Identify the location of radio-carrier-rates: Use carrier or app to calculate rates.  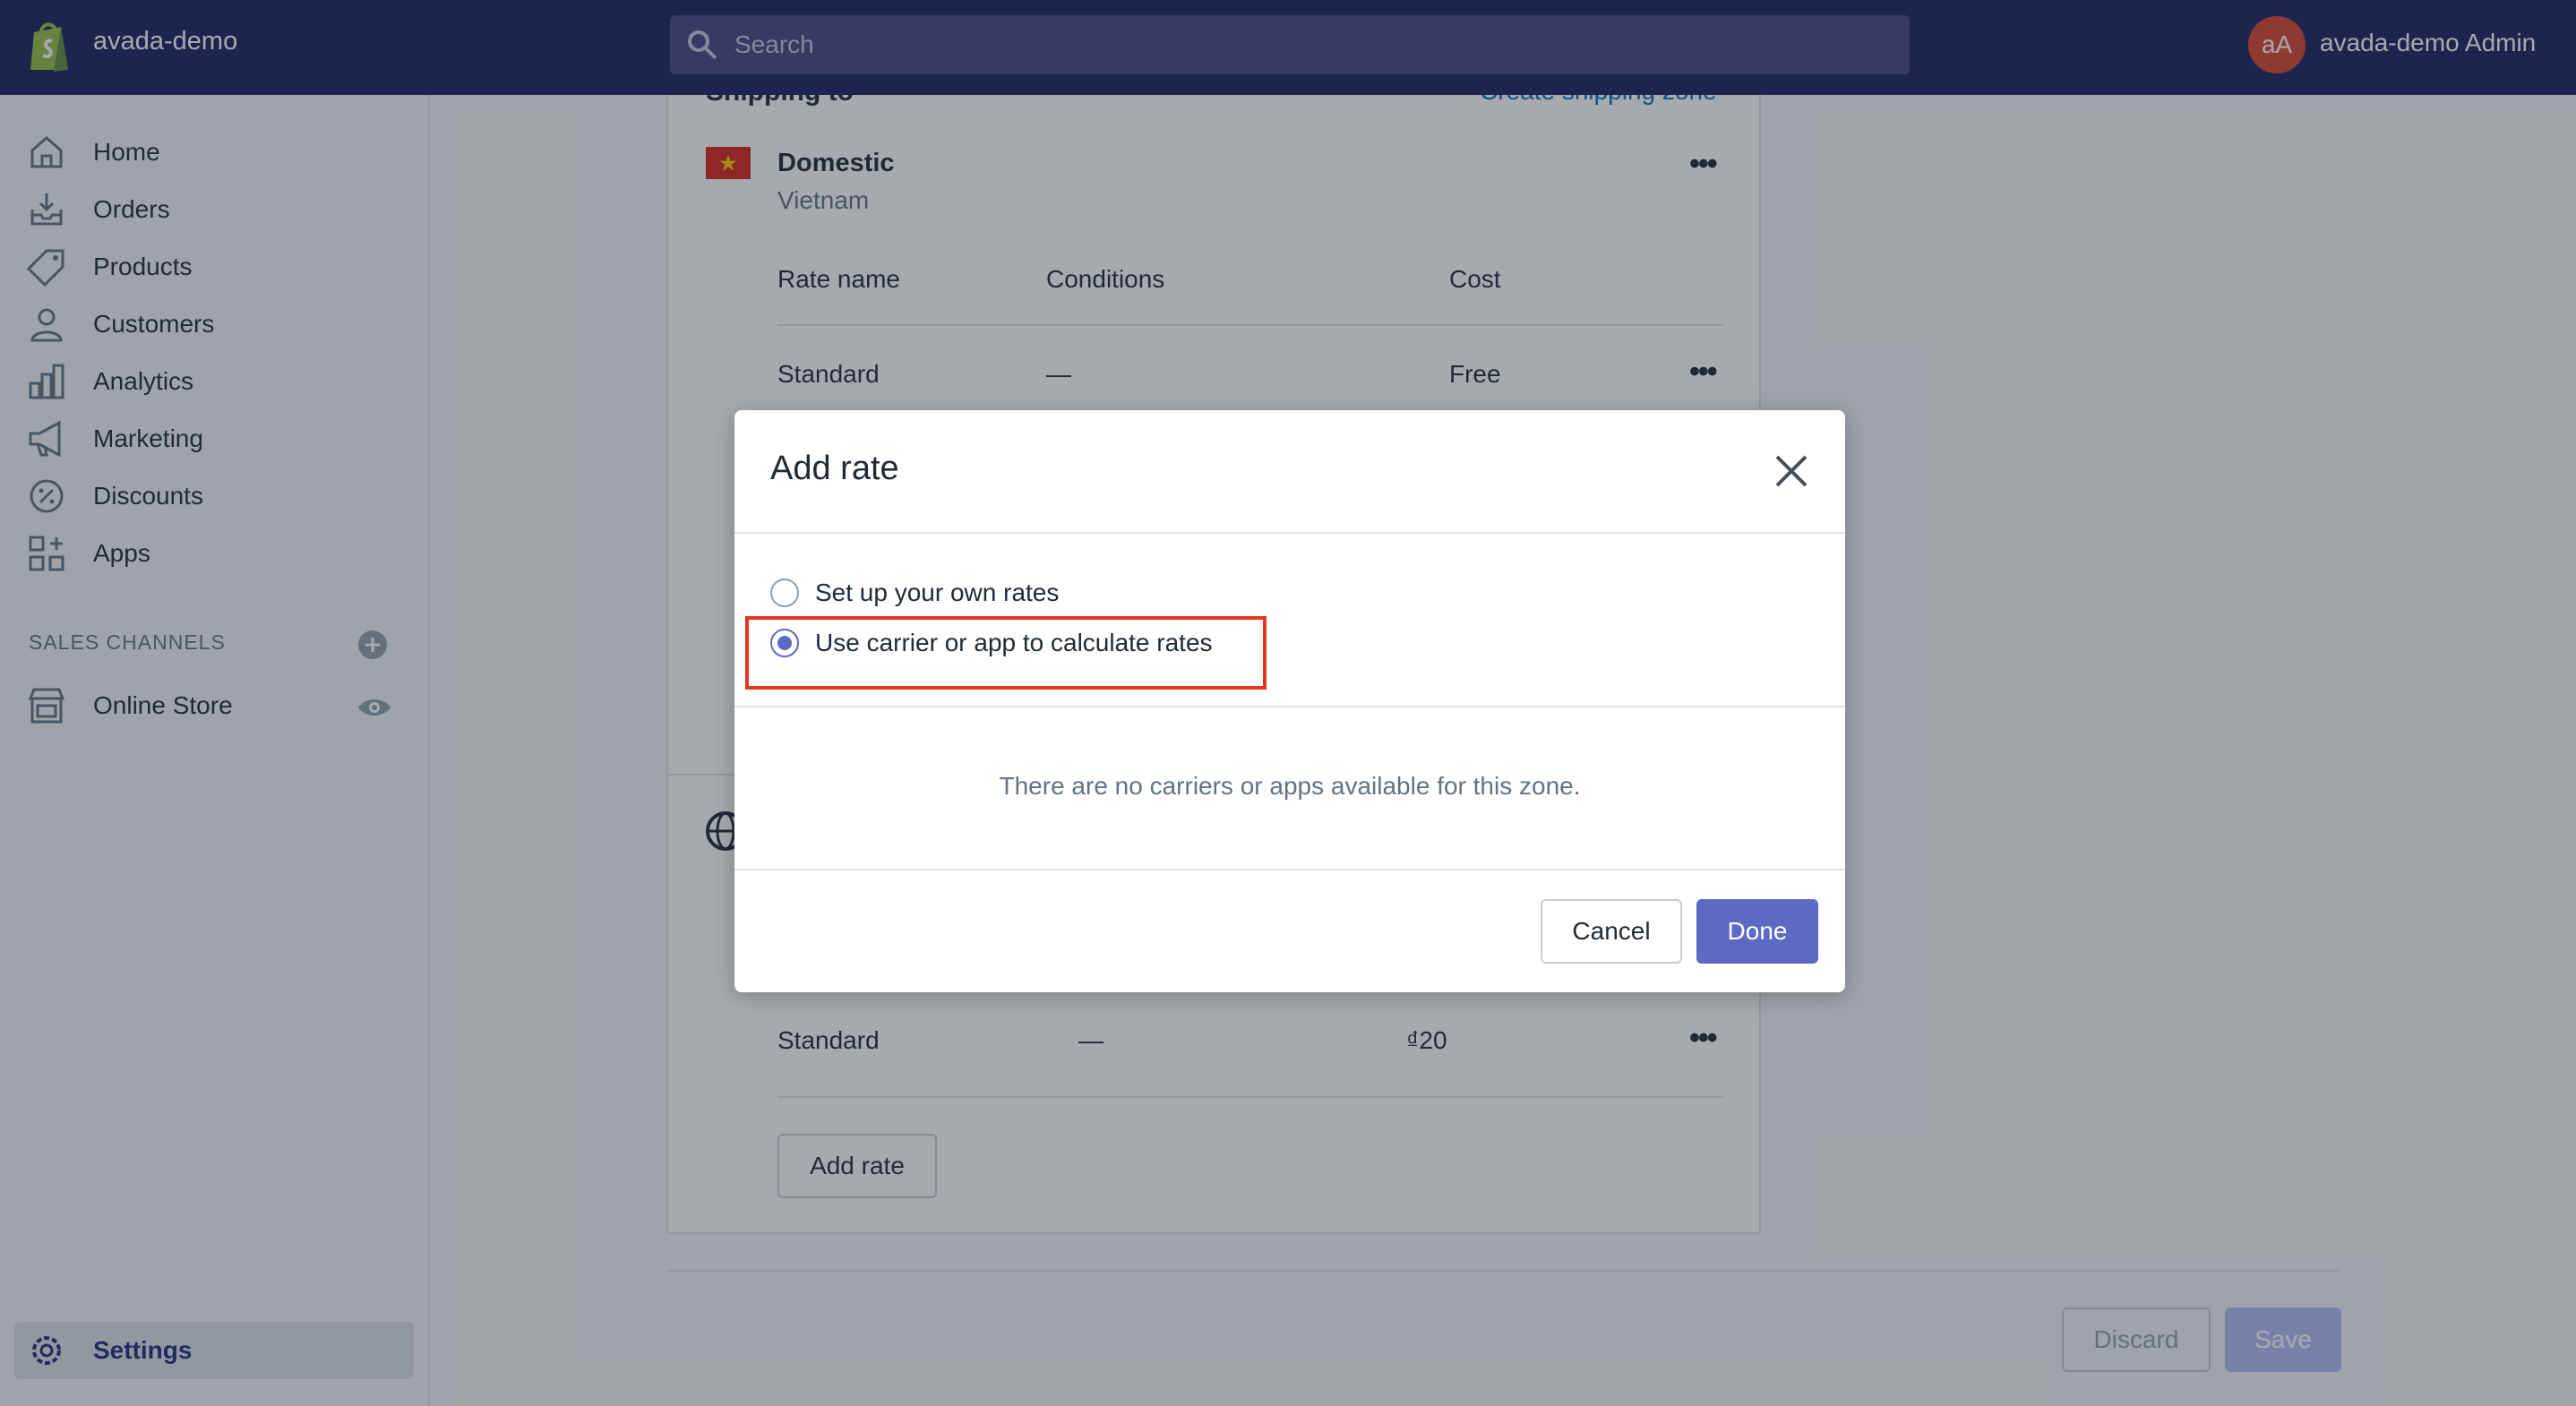
(991, 643).